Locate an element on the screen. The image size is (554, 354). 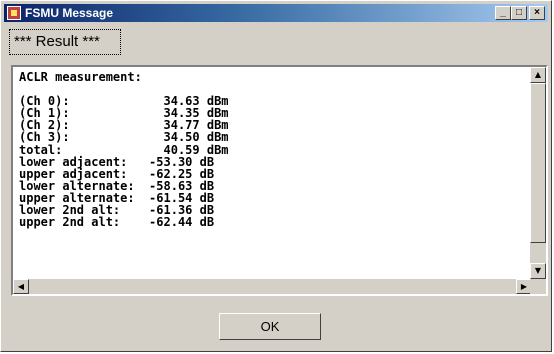
window-title: FSMU Message is located at coordinates (69, 13).